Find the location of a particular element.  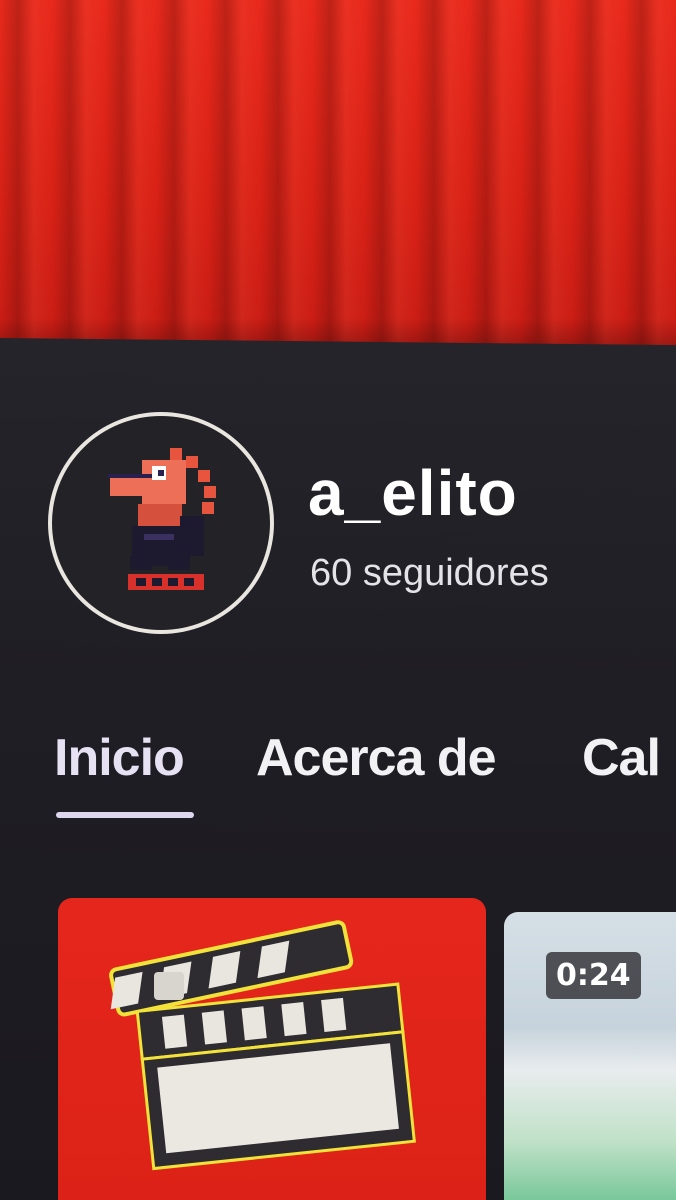

video-duration-badge: 0:24 is located at coordinates (593, 975).